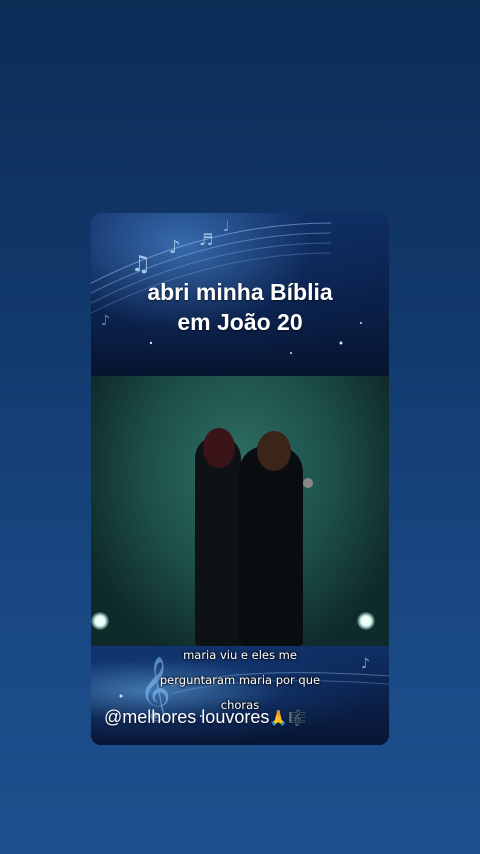 Image resolution: width=480 pixels, height=854 pixels. Describe the element at coordinates (274, 451) in the screenshot. I see `singer-man-head` at that location.